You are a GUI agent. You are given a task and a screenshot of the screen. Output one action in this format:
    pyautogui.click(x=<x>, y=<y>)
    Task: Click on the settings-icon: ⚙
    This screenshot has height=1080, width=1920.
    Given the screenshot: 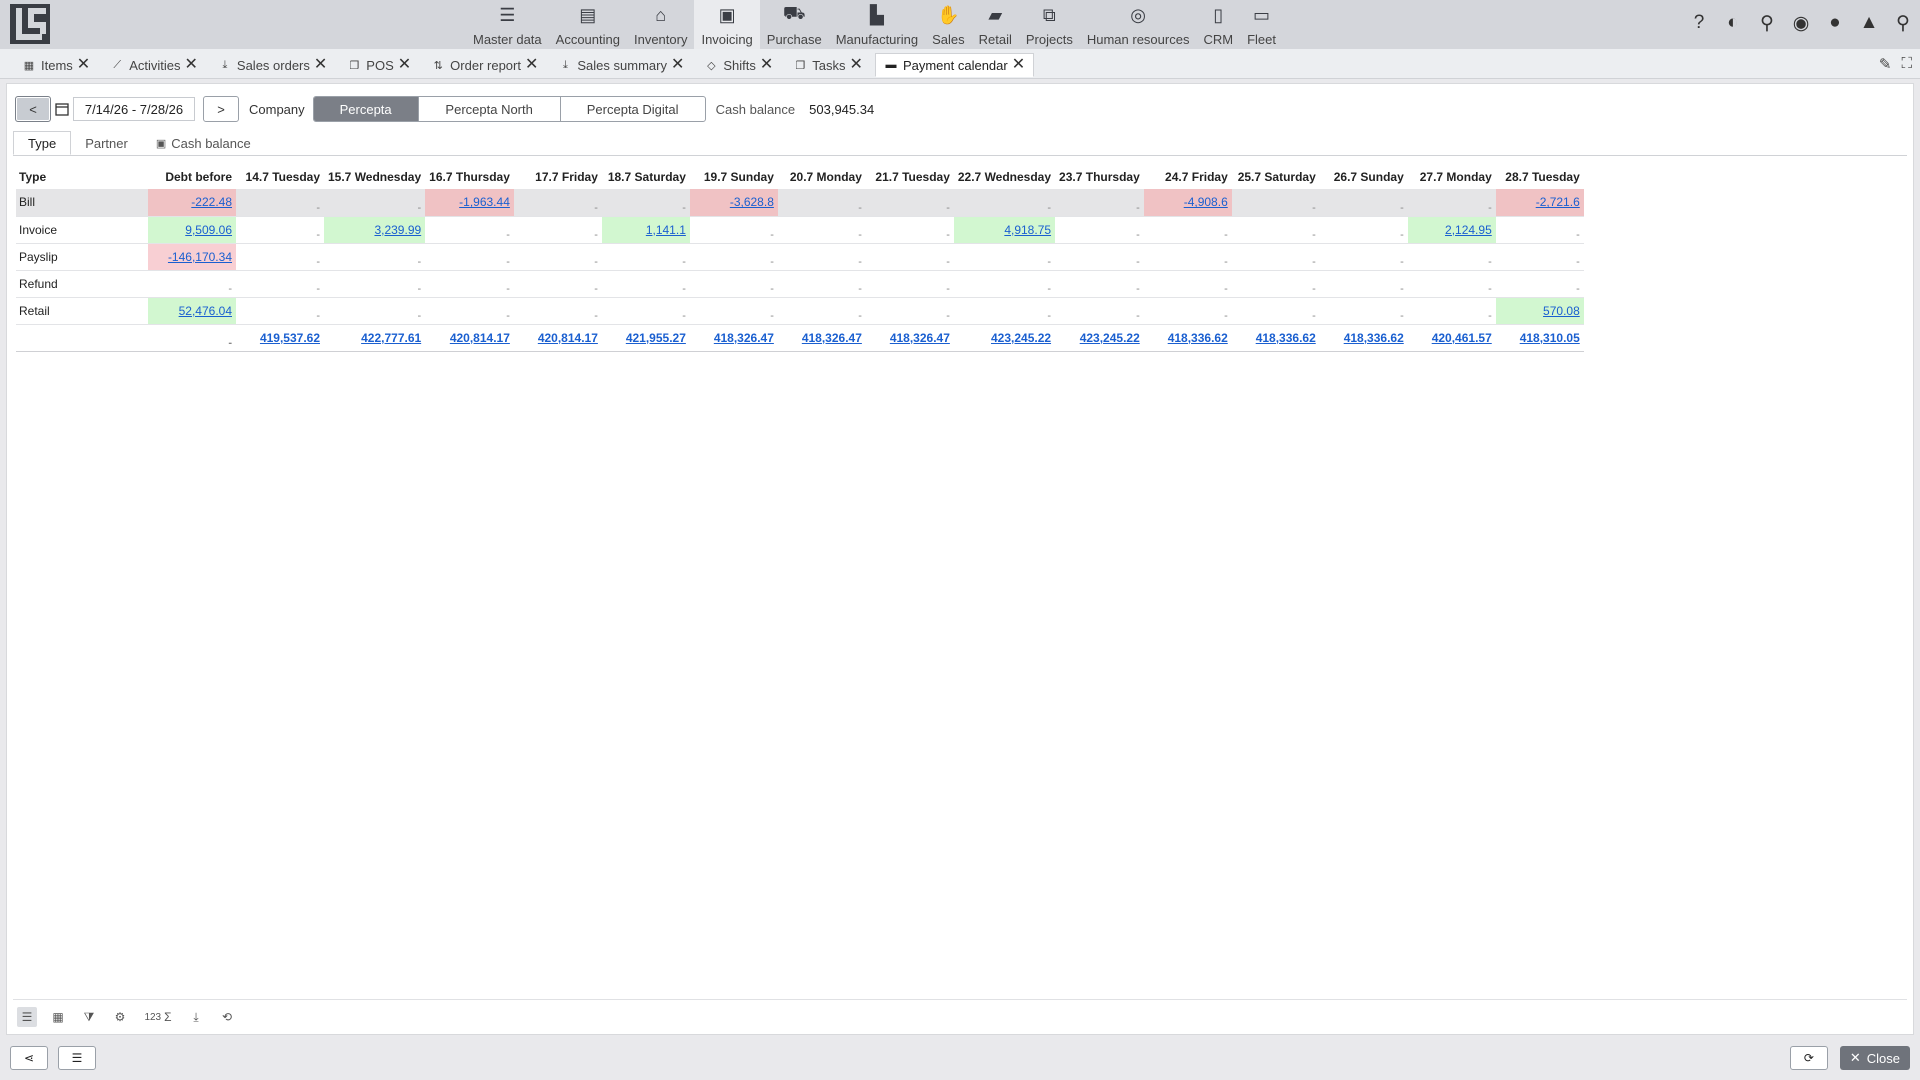 What is the action you would take?
    pyautogui.click(x=120, y=1017)
    